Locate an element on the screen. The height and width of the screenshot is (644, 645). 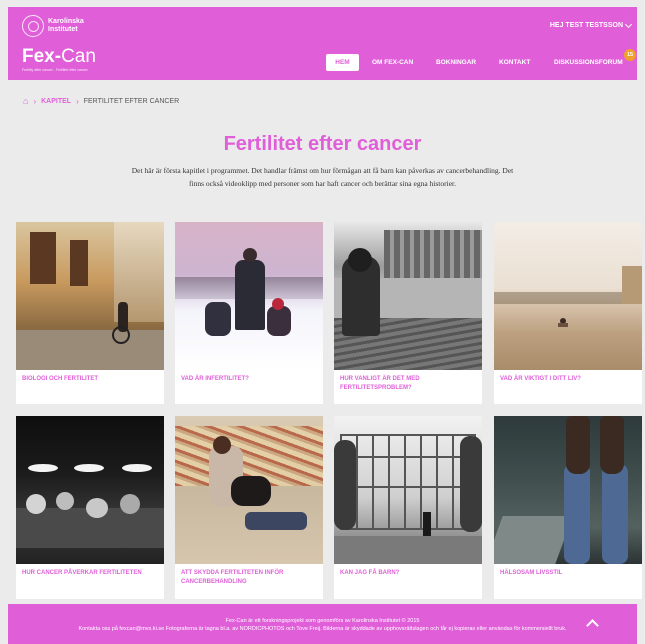
nav-hem: HEM is located at coordinates (342, 62).